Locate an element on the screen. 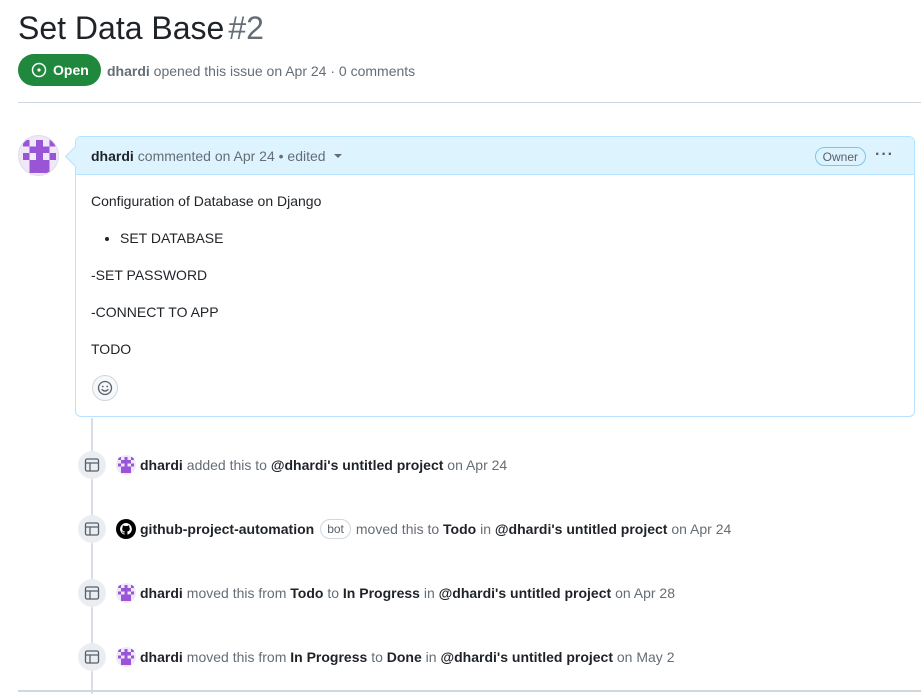  comment-bullet-list: SET DATABASE is located at coordinates (163, 238).